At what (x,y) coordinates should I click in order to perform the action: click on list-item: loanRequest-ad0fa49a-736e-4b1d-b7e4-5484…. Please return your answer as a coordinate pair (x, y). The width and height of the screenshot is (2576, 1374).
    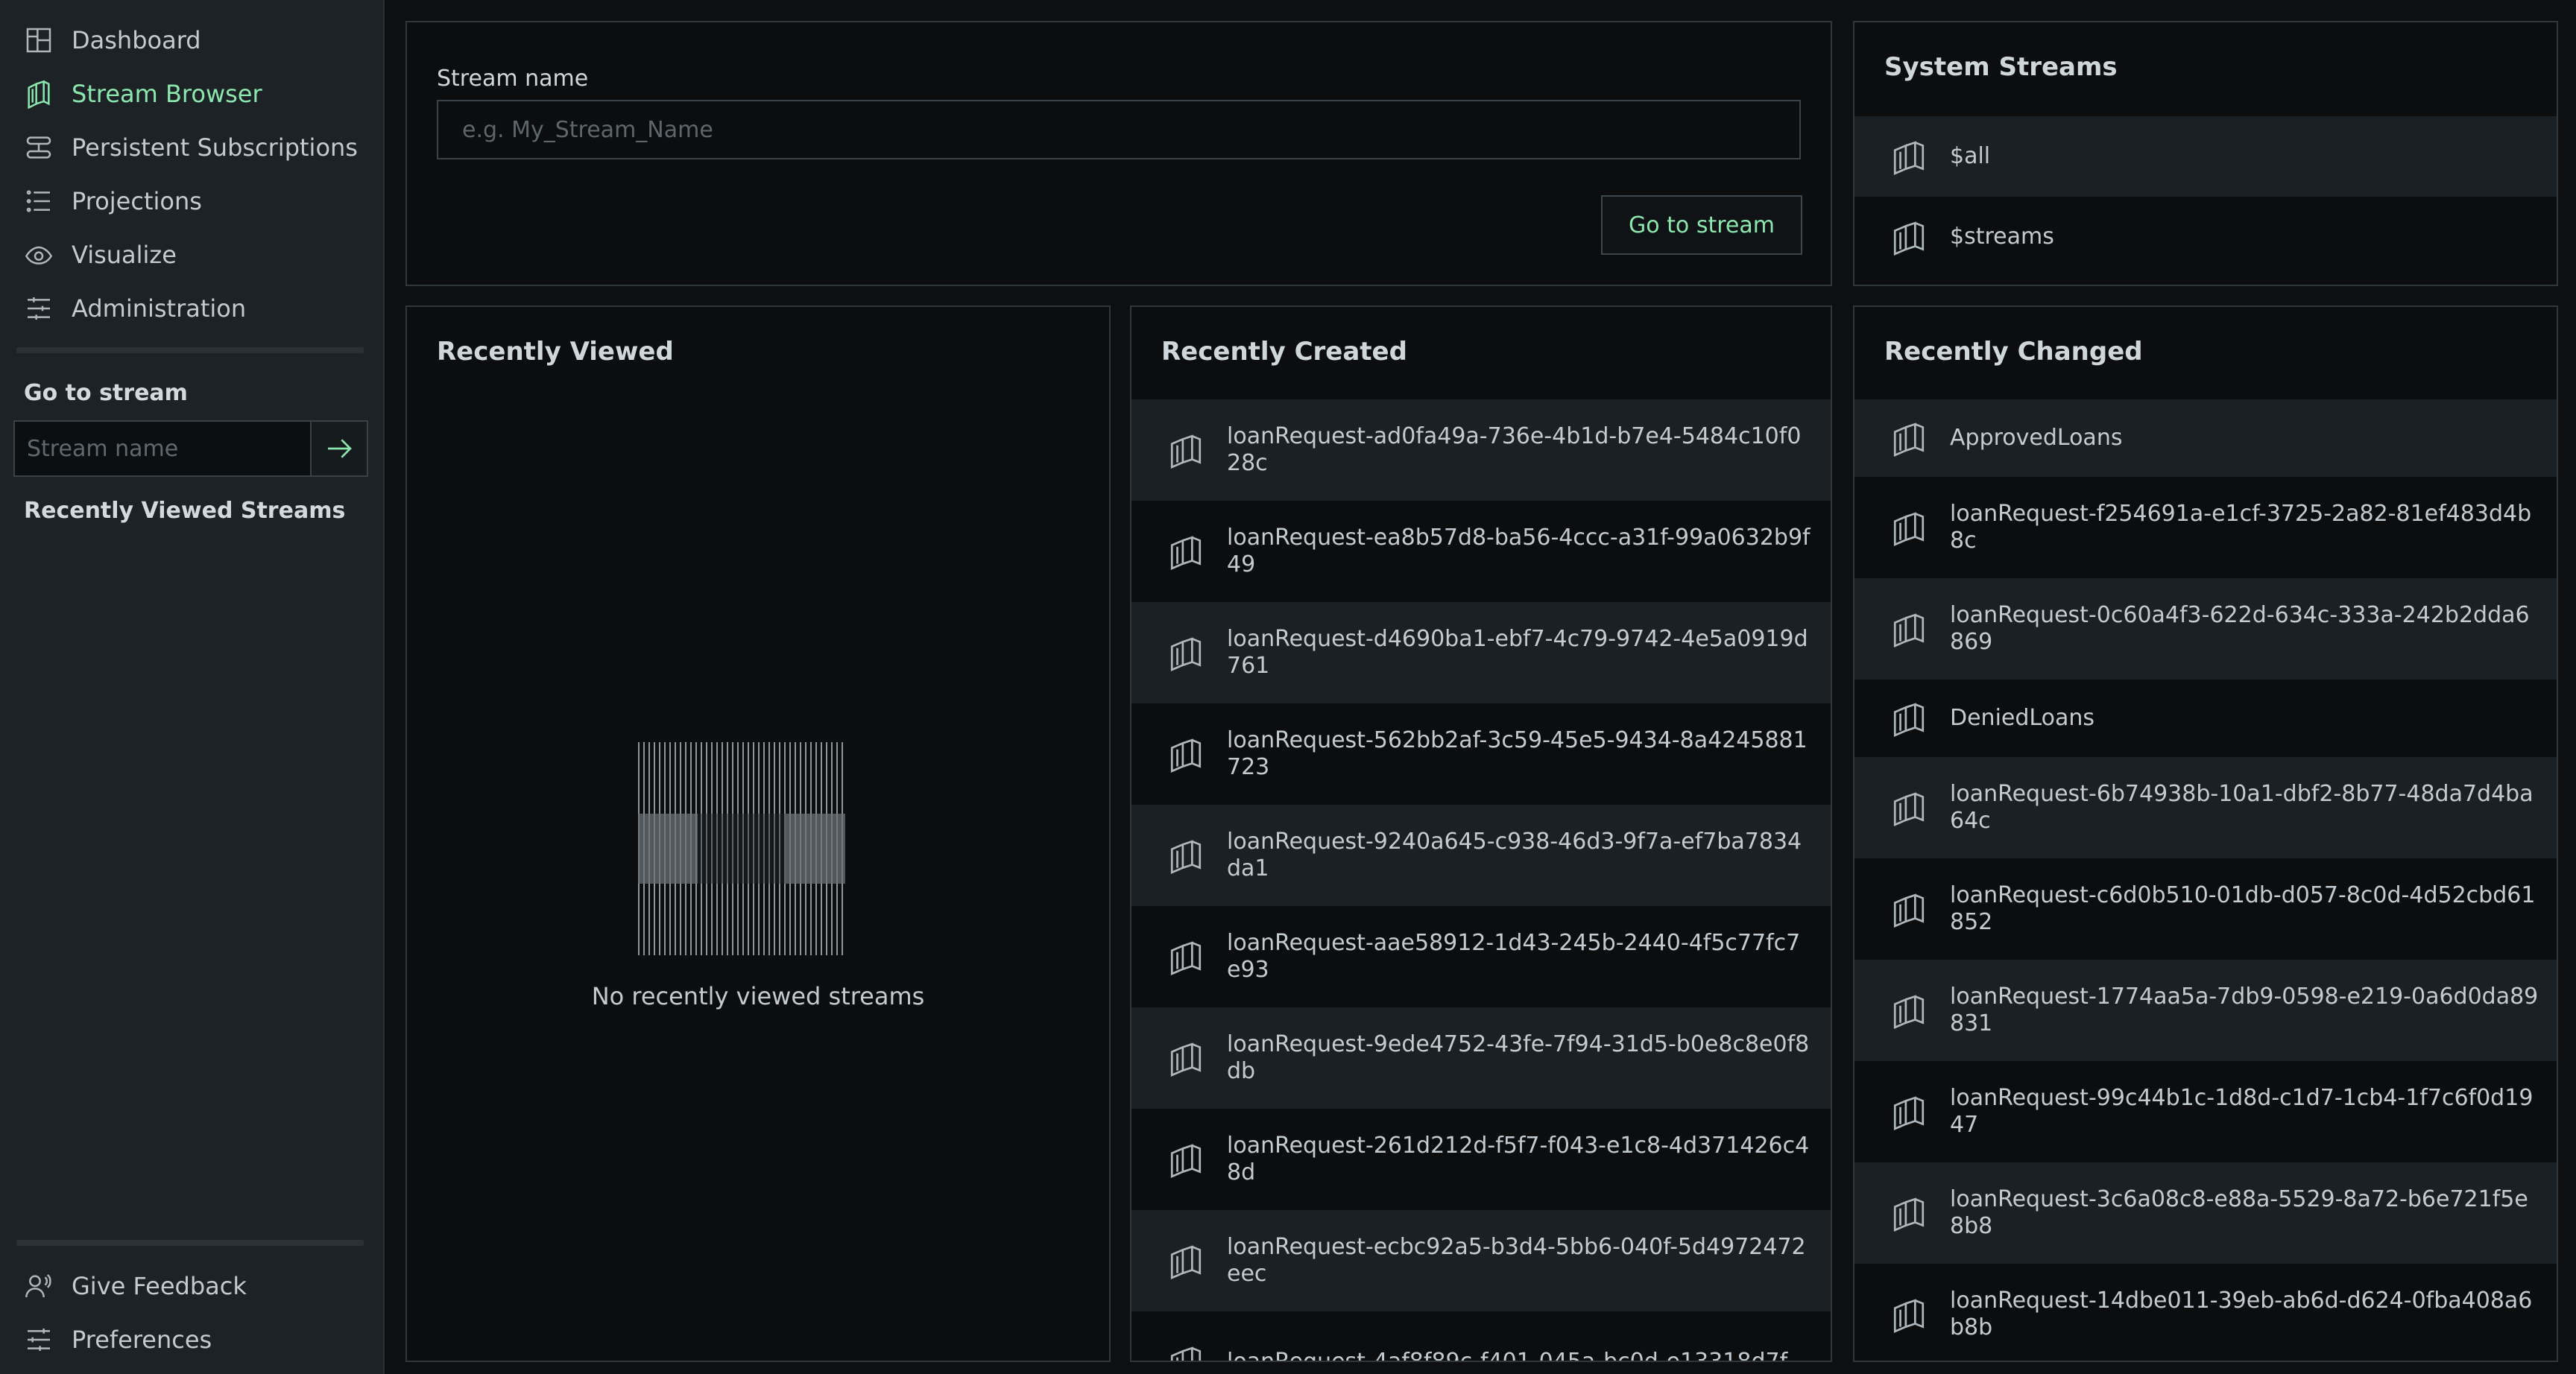
    Looking at the image, I should click on (1481, 450).